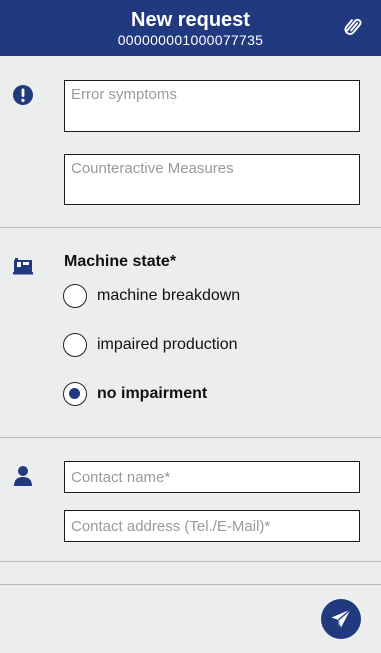 This screenshot has height=653, width=381. I want to click on radio-label: no impairment, so click(152, 393).